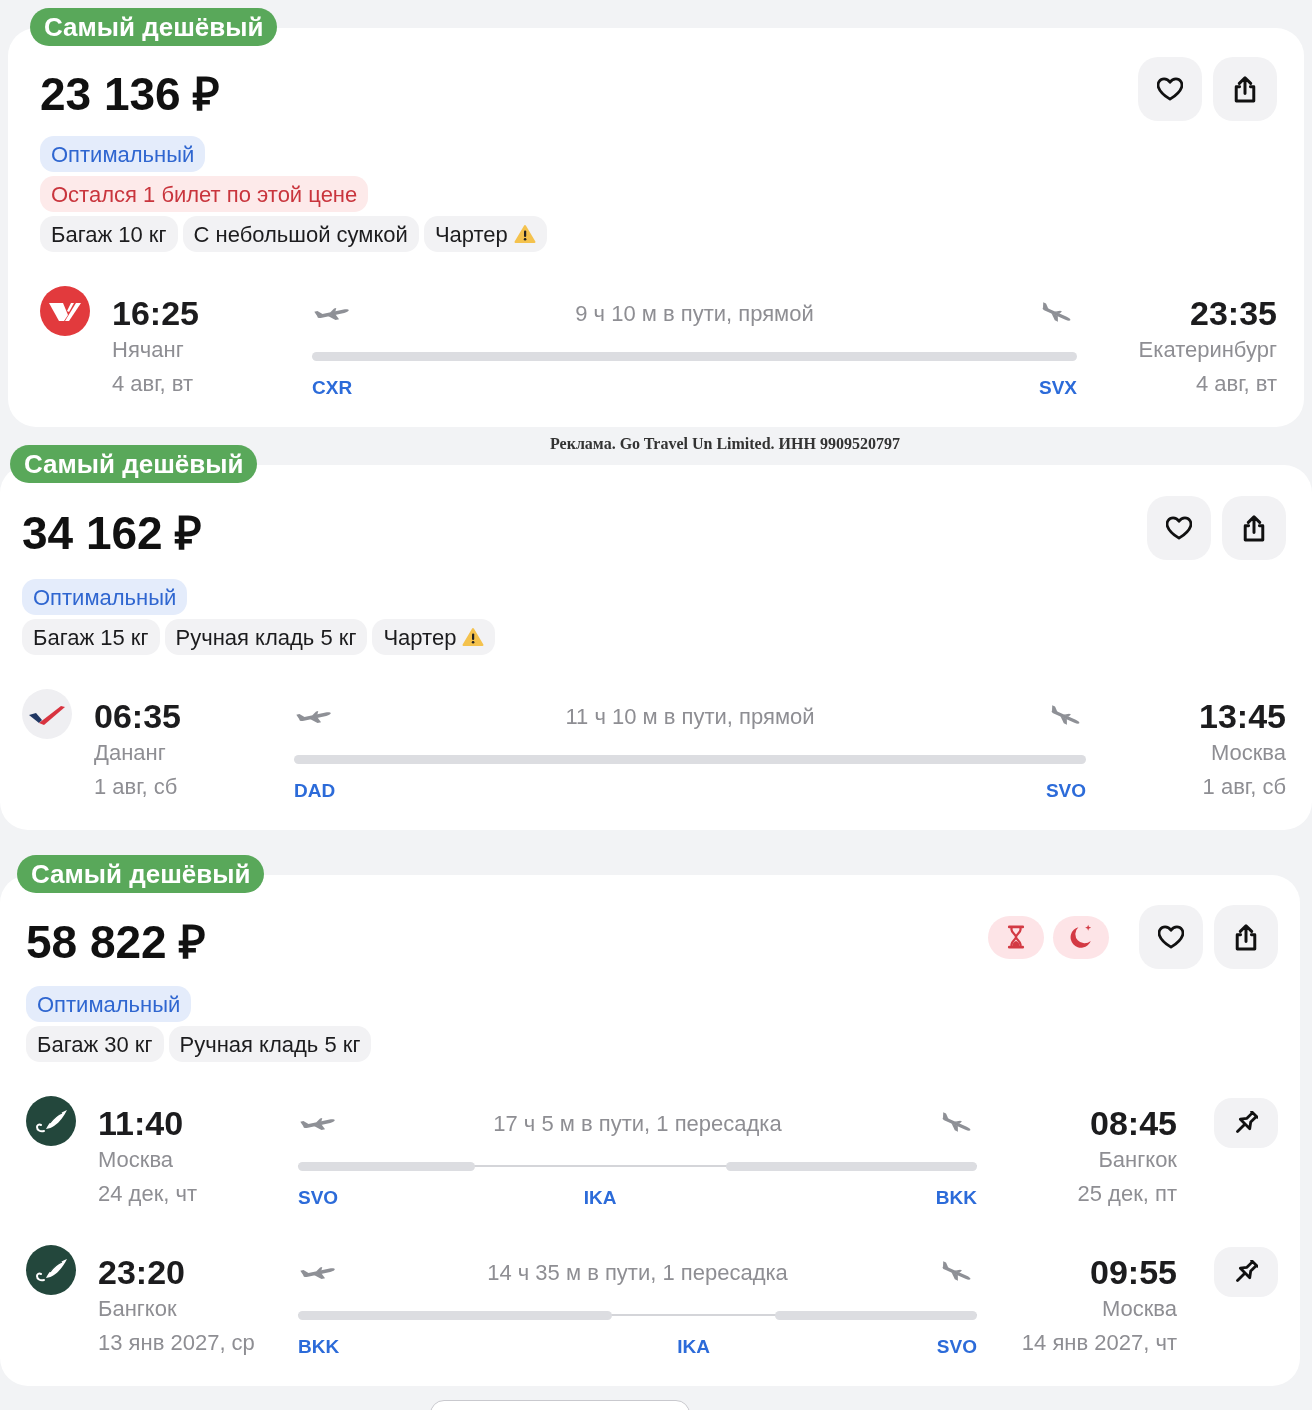 This screenshot has width=1312, height=1410. What do you see at coordinates (148, 1194) in the screenshot?
I see `departure-date: 24 дек, чт` at bounding box center [148, 1194].